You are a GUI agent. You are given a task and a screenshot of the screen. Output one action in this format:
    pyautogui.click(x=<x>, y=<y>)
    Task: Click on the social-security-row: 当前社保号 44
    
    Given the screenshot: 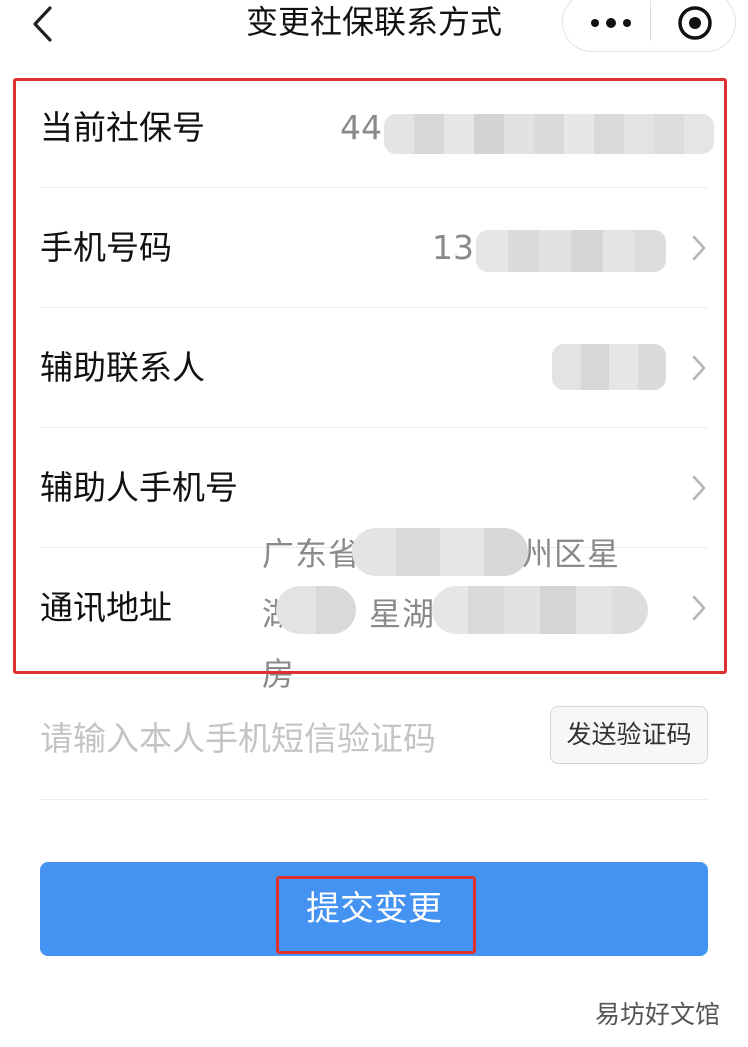 What is the action you would take?
    pyautogui.click(x=377, y=128)
    